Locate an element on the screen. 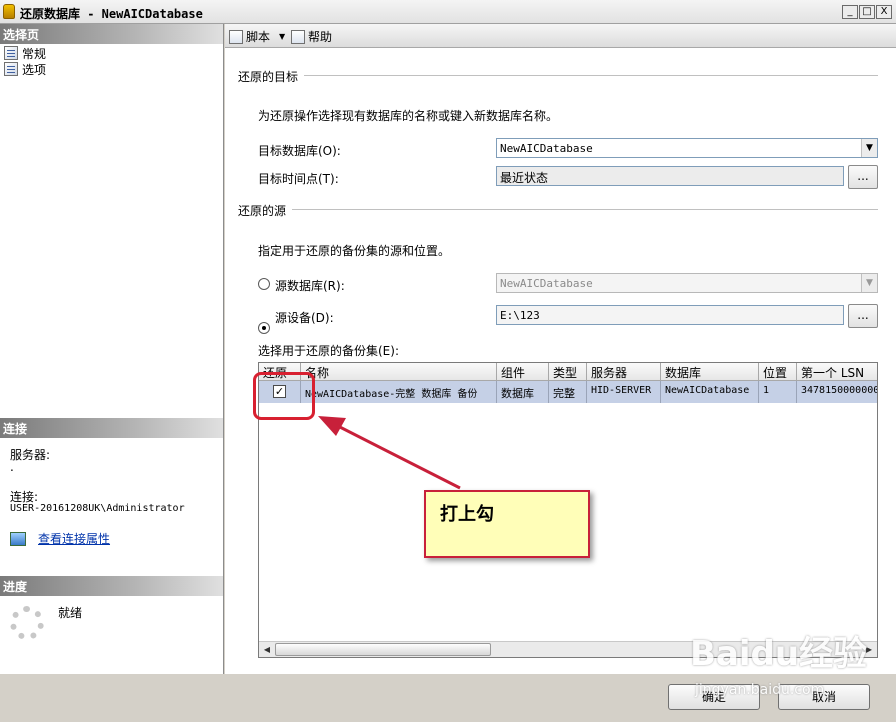  column-header-database: 数据库 is located at coordinates (710, 372).